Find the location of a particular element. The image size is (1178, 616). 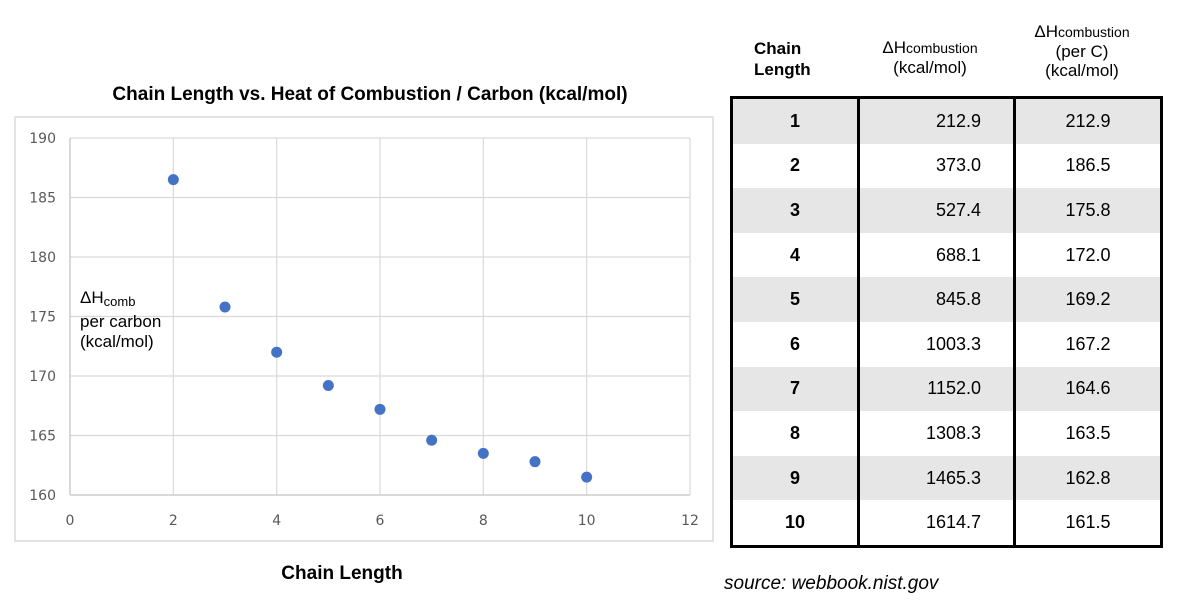

table-row: 1 212.9 212.9 is located at coordinates (946, 120).